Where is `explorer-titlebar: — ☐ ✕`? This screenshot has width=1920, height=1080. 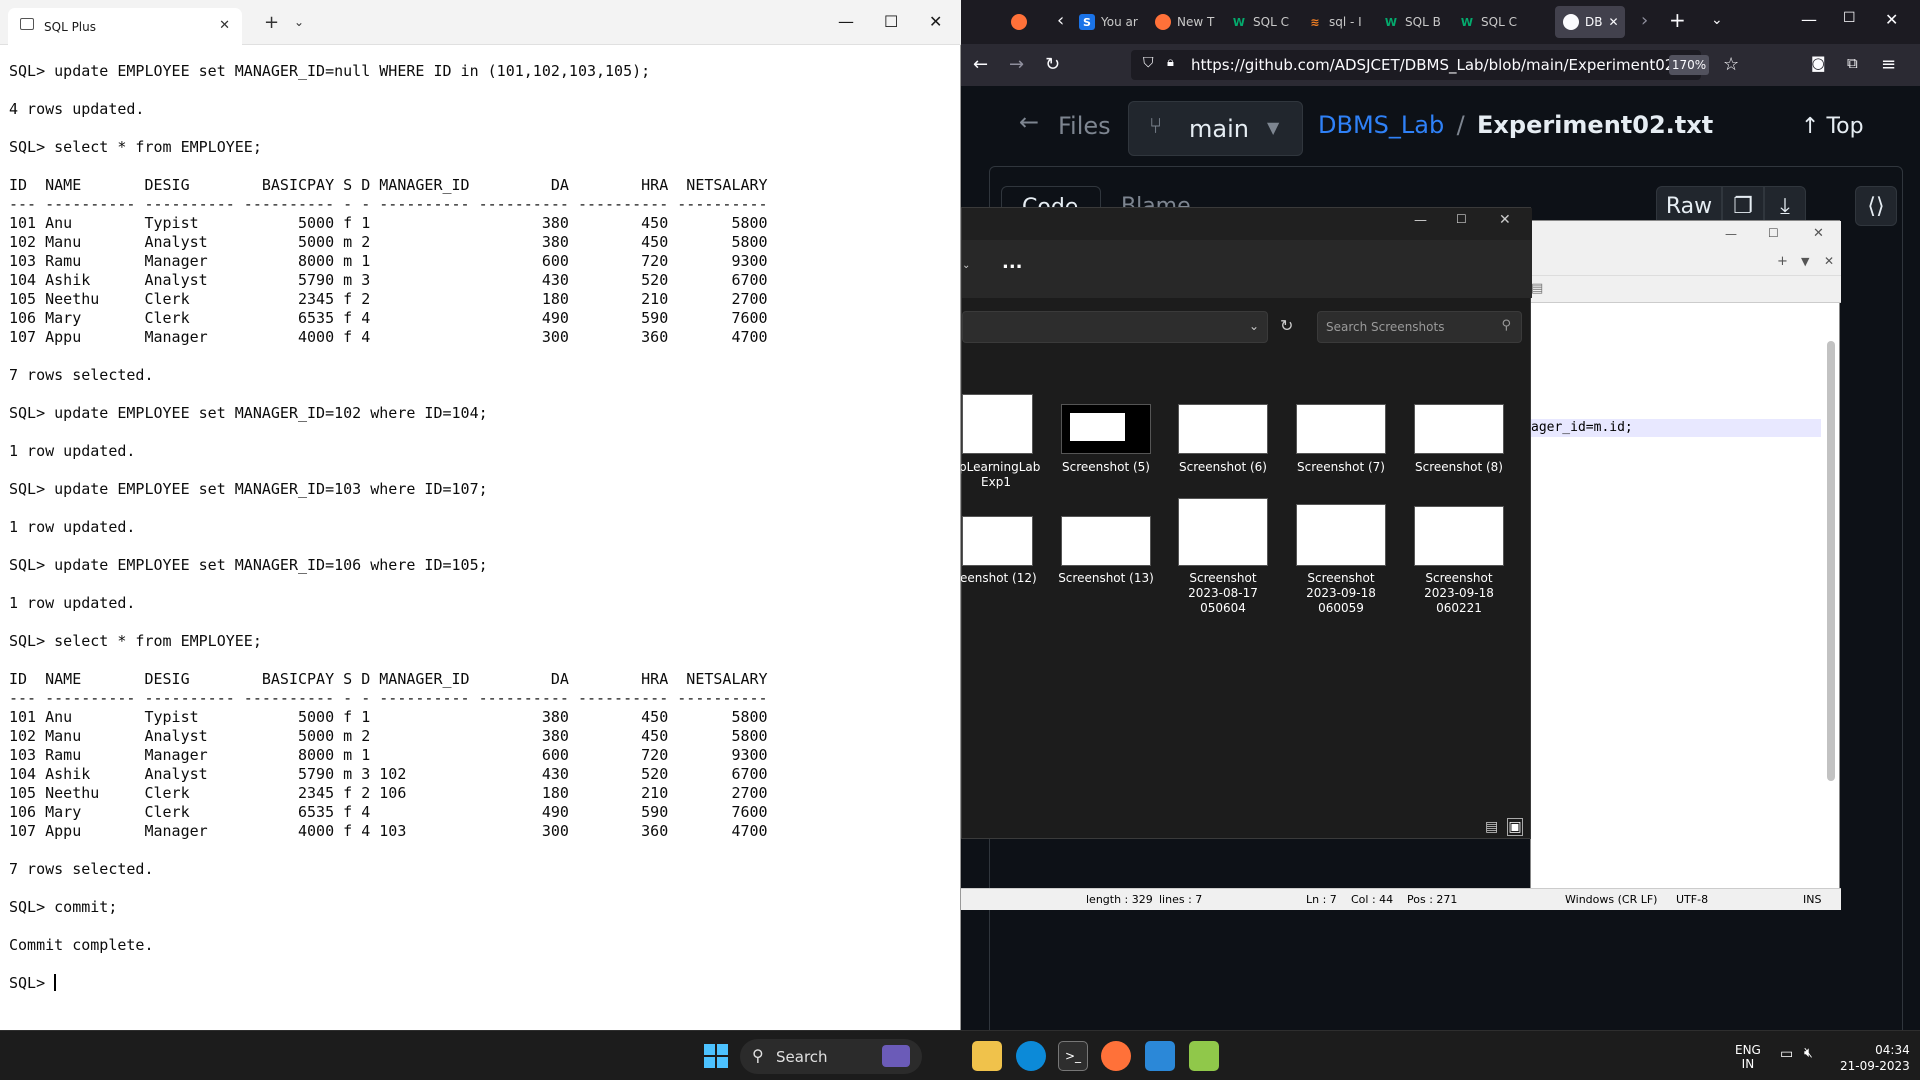
explorer-titlebar: — ☐ ✕ is located at coordinates (1247, 224).